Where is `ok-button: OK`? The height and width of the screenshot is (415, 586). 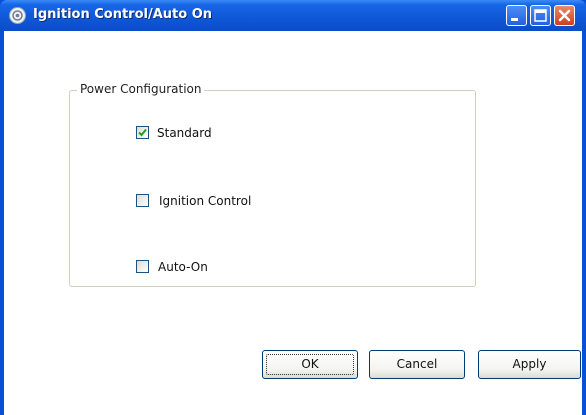
ok-button: OK is located at coordinates (310, 364).